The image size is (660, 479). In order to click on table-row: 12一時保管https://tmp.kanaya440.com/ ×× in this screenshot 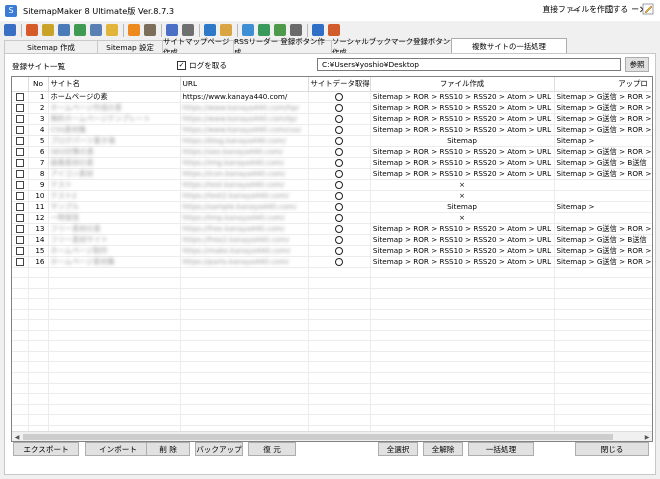, I will do `click(332, 218)`.